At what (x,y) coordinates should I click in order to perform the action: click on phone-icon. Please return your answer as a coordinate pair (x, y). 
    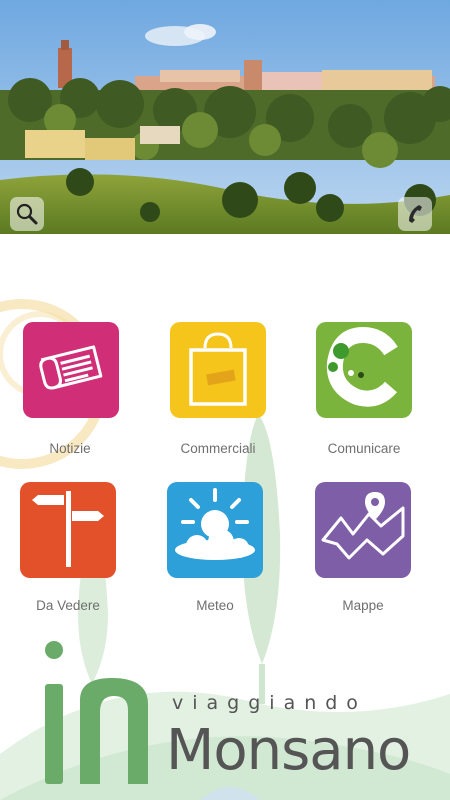
    Looking at the image, I should click on (415, 214).